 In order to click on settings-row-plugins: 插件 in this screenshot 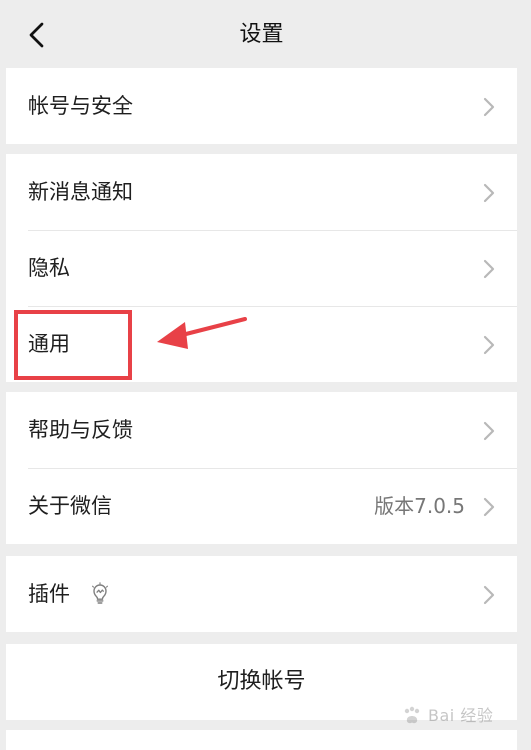, I will do `click(261, 594)`.